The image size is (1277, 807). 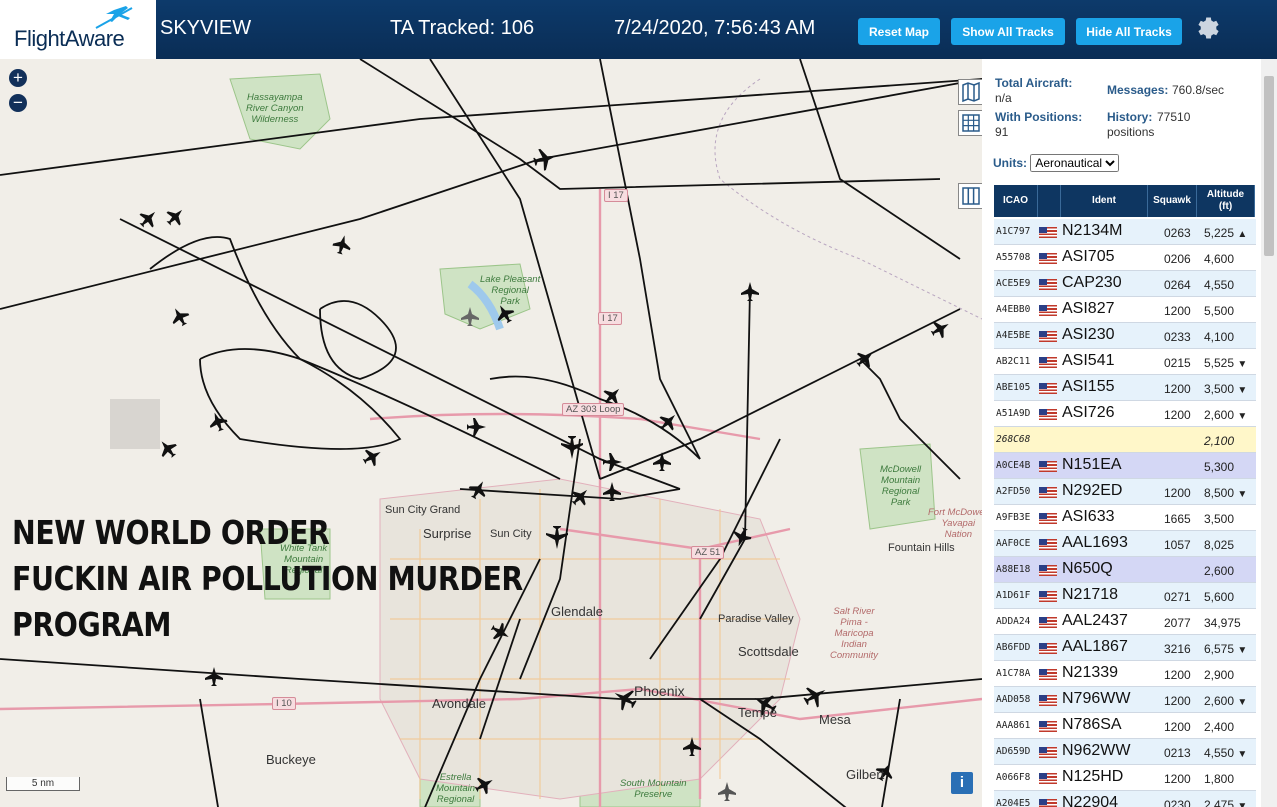 I want to click on logo: FlightAware, so click(x=78, y=29).